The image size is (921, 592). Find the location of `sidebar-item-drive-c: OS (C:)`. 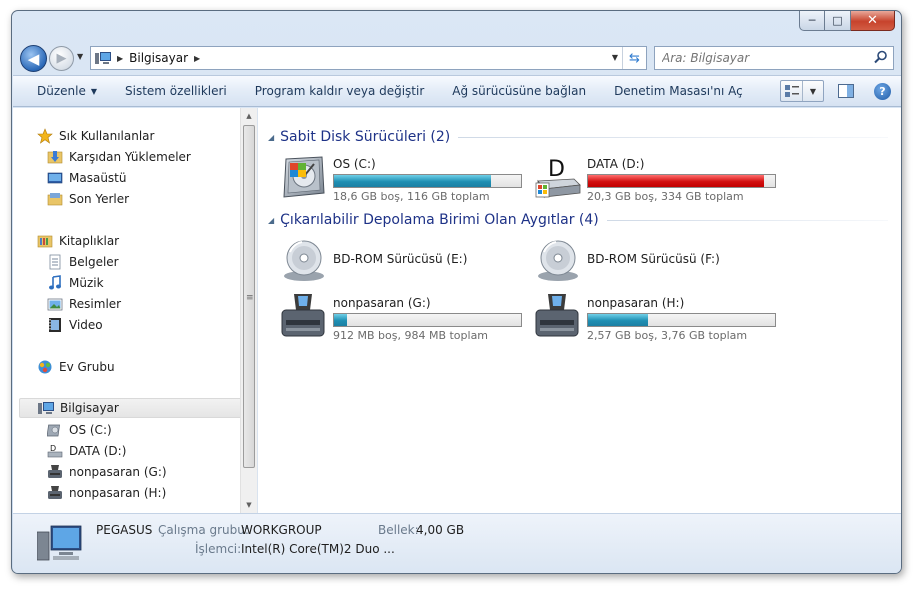

sidebar-item-drive-c: OS (C:) is located at coordinates (125, 430).